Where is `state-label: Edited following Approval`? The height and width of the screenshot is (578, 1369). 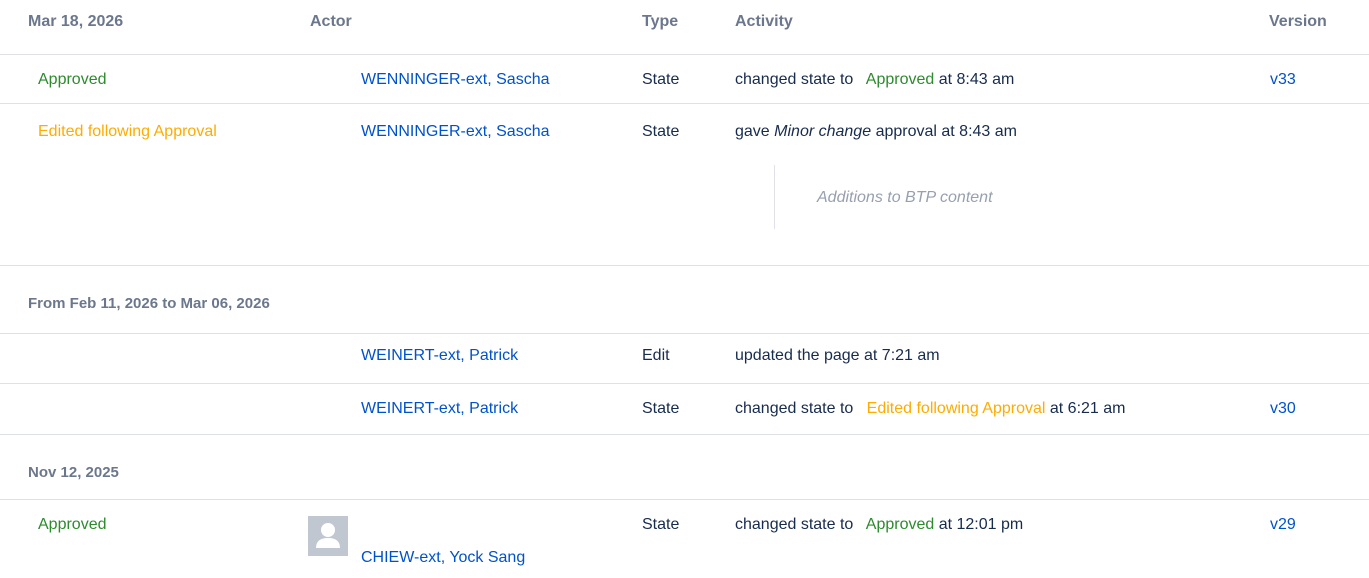 state-label: Edited following Approval is located at coordinates (127, 131).